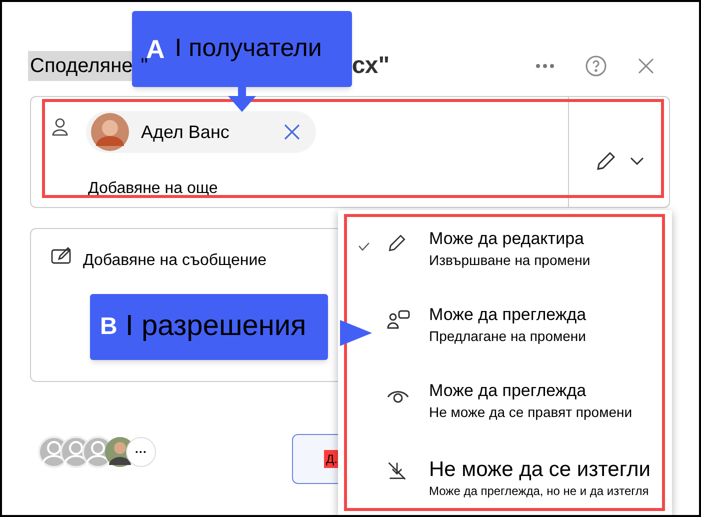 This screenshot has width=701, height=517. Describe the element at coordinates (507, 336) in the screenshot. I see `option-subtitle: Предлагане на промени` at that location.